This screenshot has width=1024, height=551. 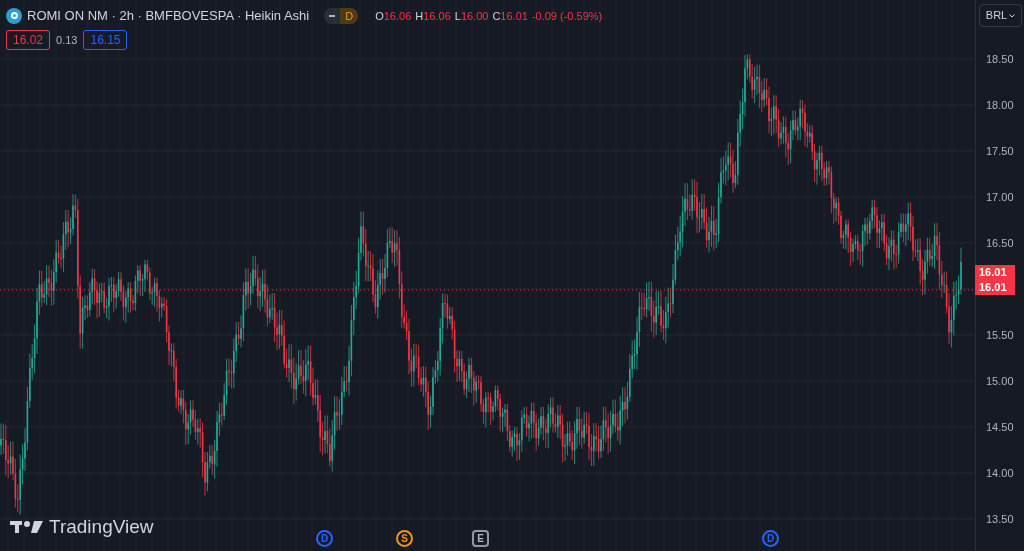 What do you see at coordinates (1000, 519) in the screenshot?
I see `price-tick: 13.50` at bounding box center [1000, 519].